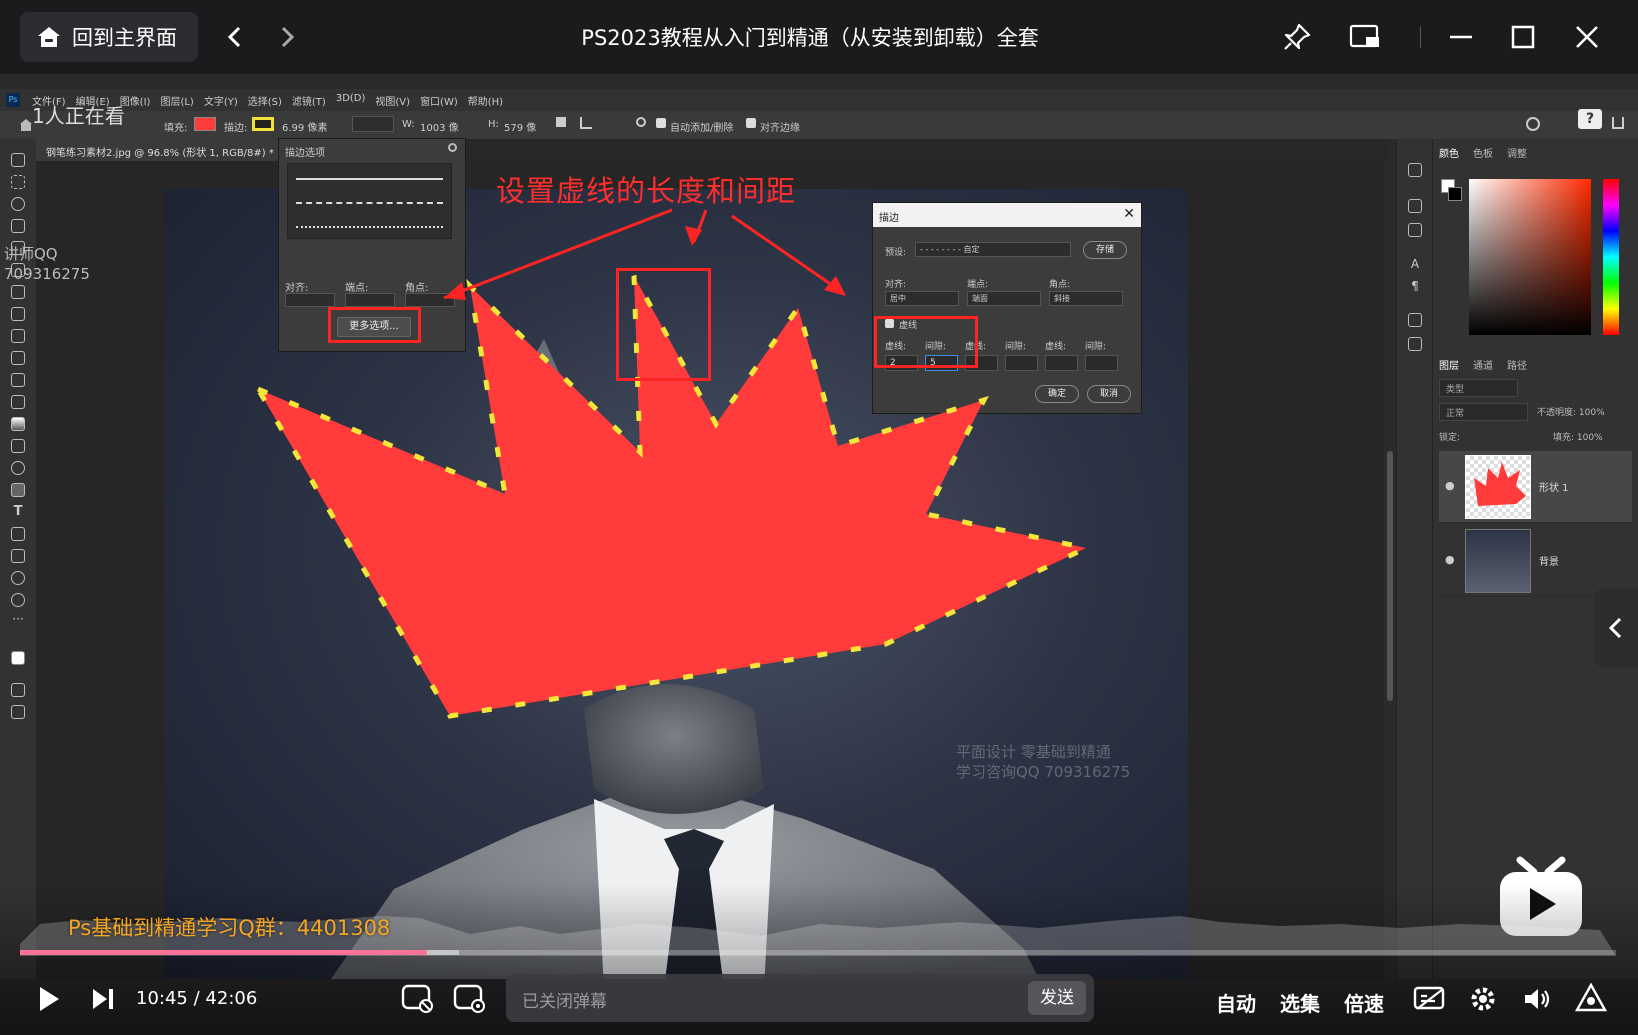 The width and height of the screenshot is (1638, 1035). I want to click on picture-in-picture-icon, so click(1364, 36).